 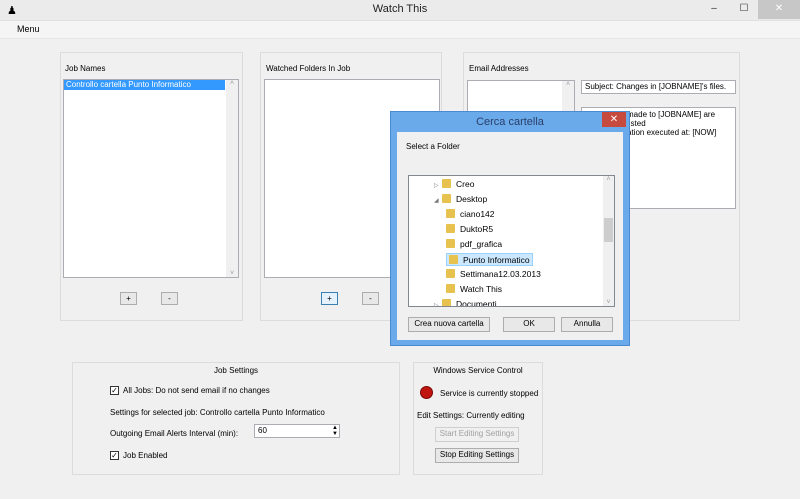 What do you see at coordinates (297, 431) in the screenshot?
I see `interval-stepper: 60 ▲ ▼` at bounding box center [297, 431].